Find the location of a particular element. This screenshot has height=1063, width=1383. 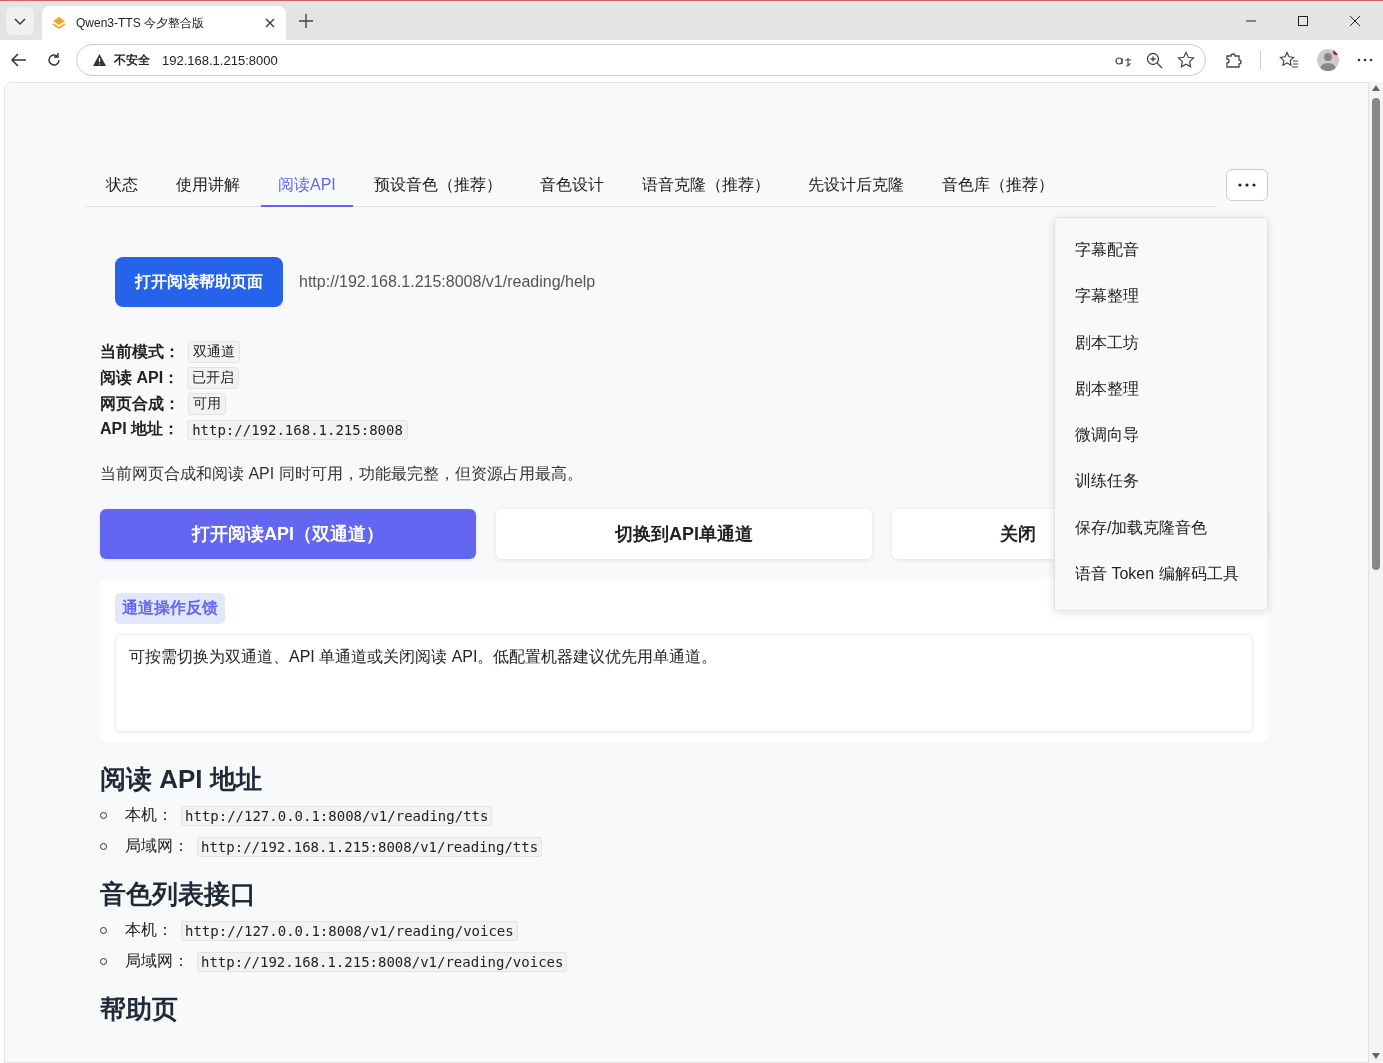

close-tab-icon is located at coordinates (270, 23).